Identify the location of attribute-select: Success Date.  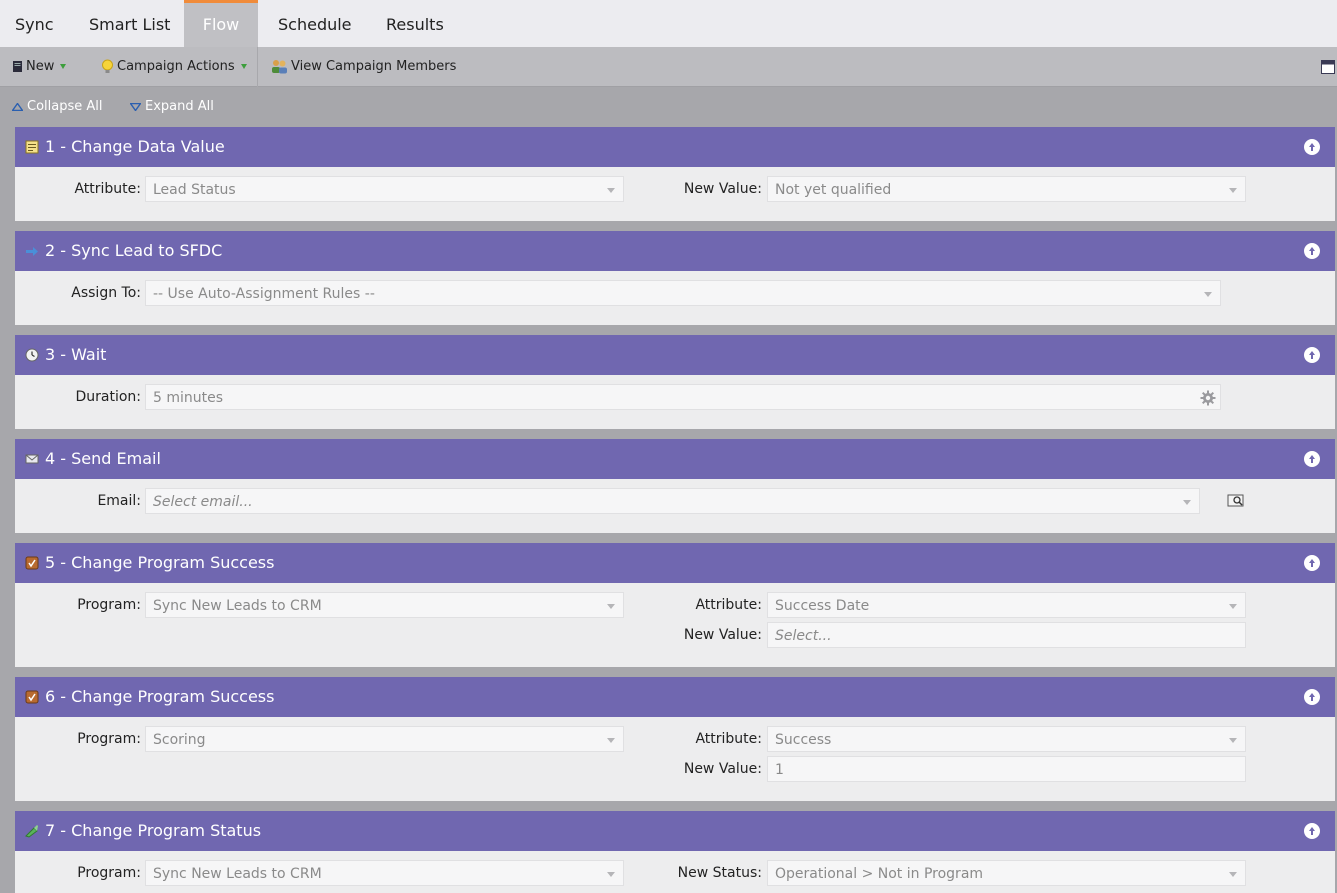
(1006, 605).